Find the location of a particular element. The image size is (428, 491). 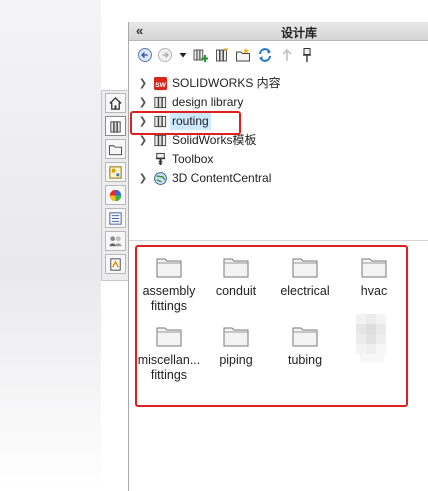

tree-item-label: SOLIDWORKS 内容 is located at coordinates (226, 83).